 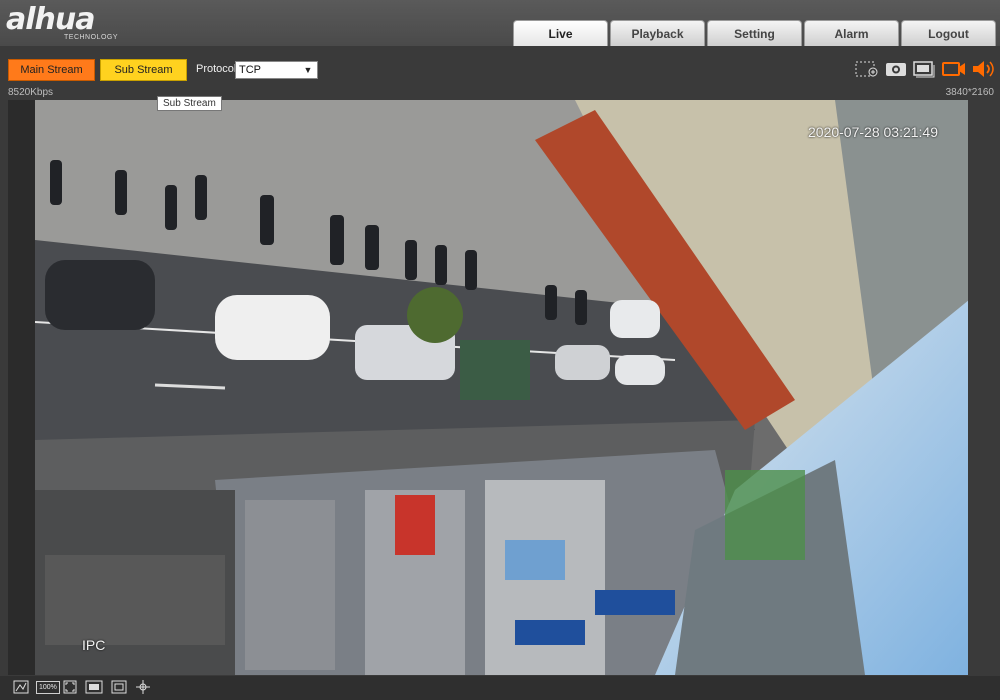 What do you see at coordinates (143, 687) in the screenshot?
I see `ptz-icon` at bounding box center [143, 687].